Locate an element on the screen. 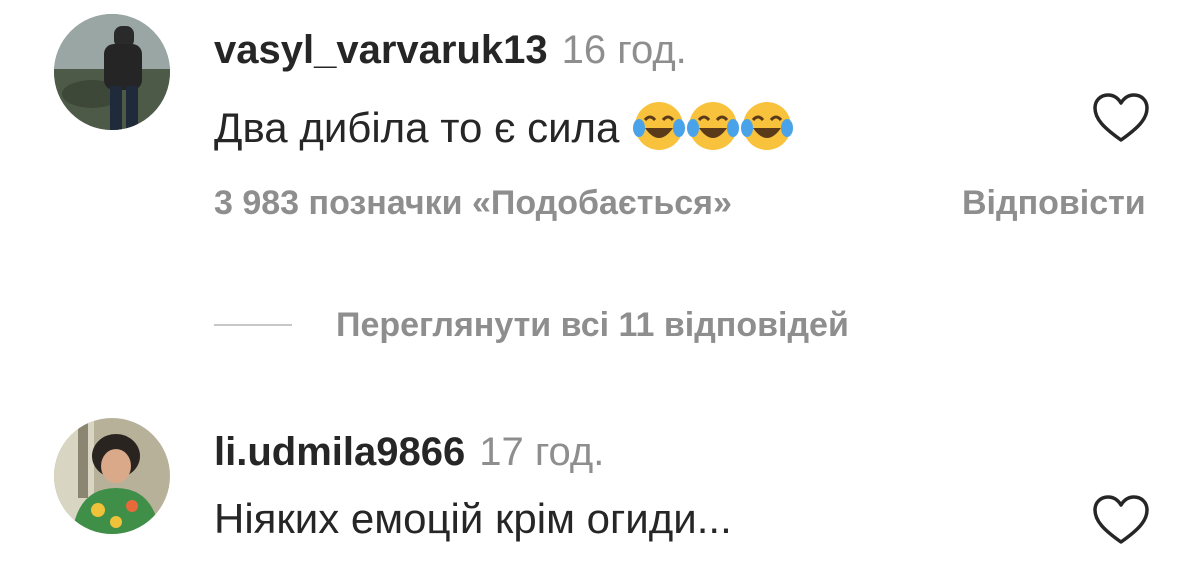  comment-header: vasyl_varvaruk13 16 год. is located at coordinates (450, 50).